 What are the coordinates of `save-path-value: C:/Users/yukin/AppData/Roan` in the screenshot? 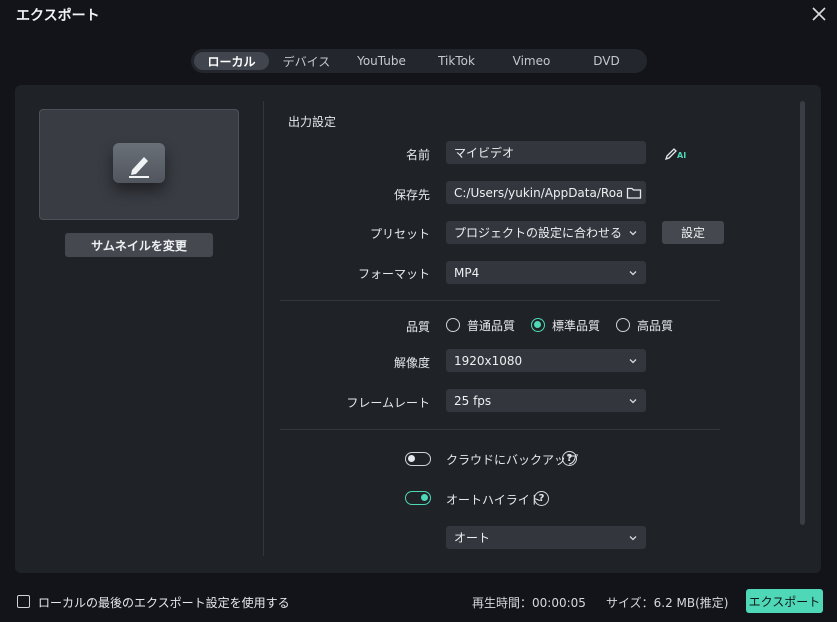 It's located at (538, 192).